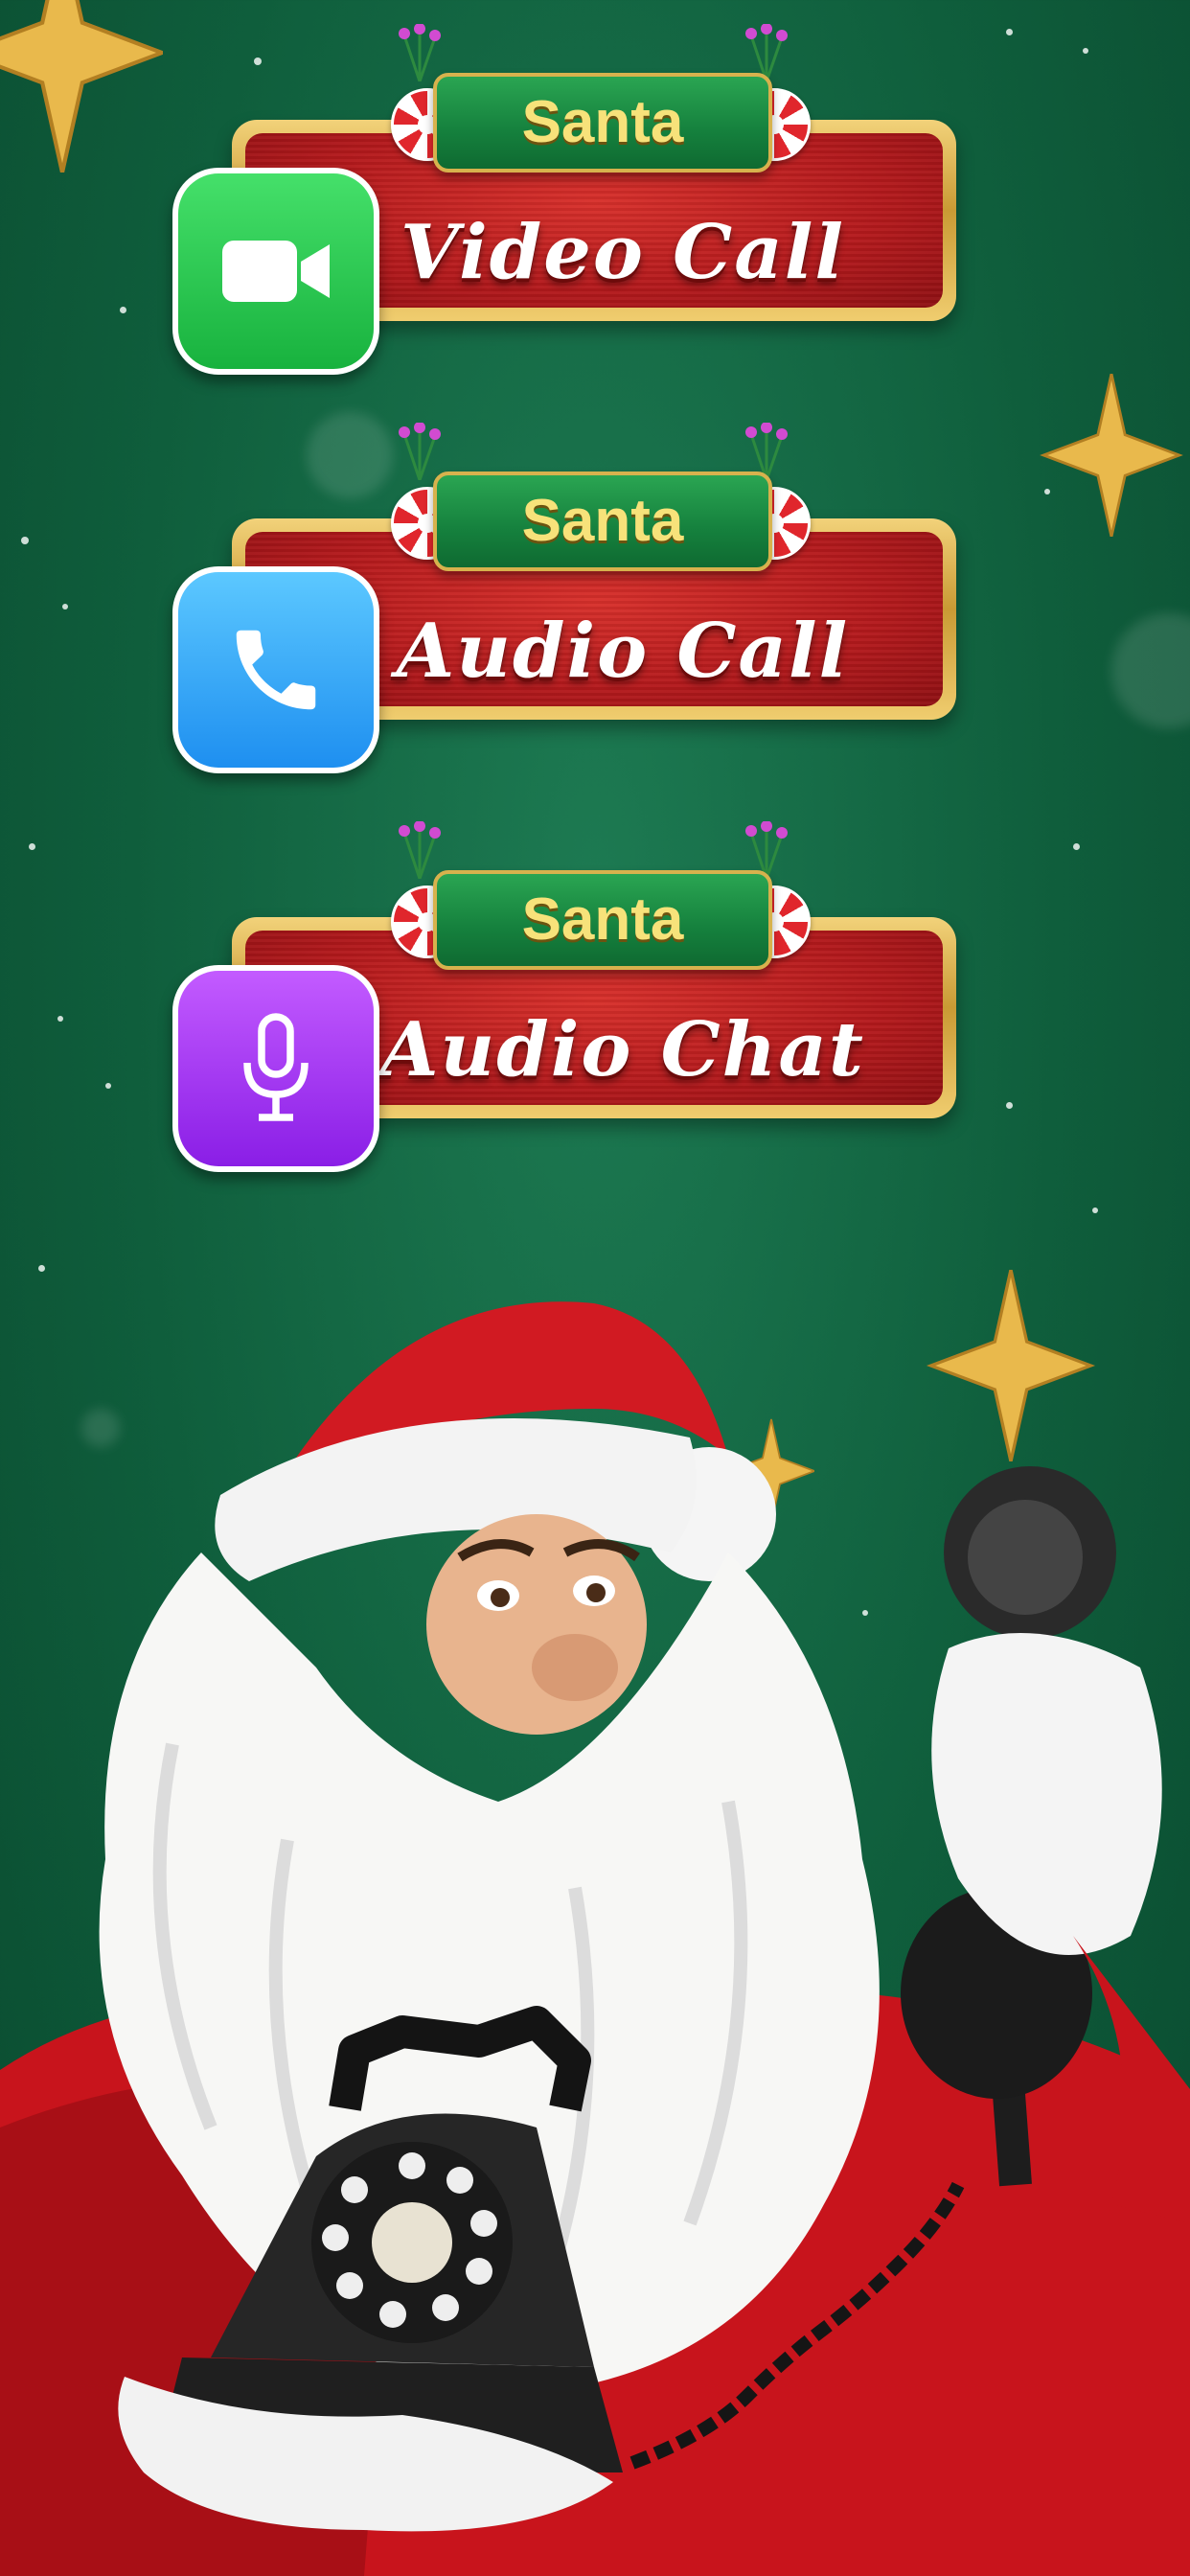  Describe the element at coordinates (623, 651) in the screenshot. I see `audio-call-label: Audio Call` at that location.